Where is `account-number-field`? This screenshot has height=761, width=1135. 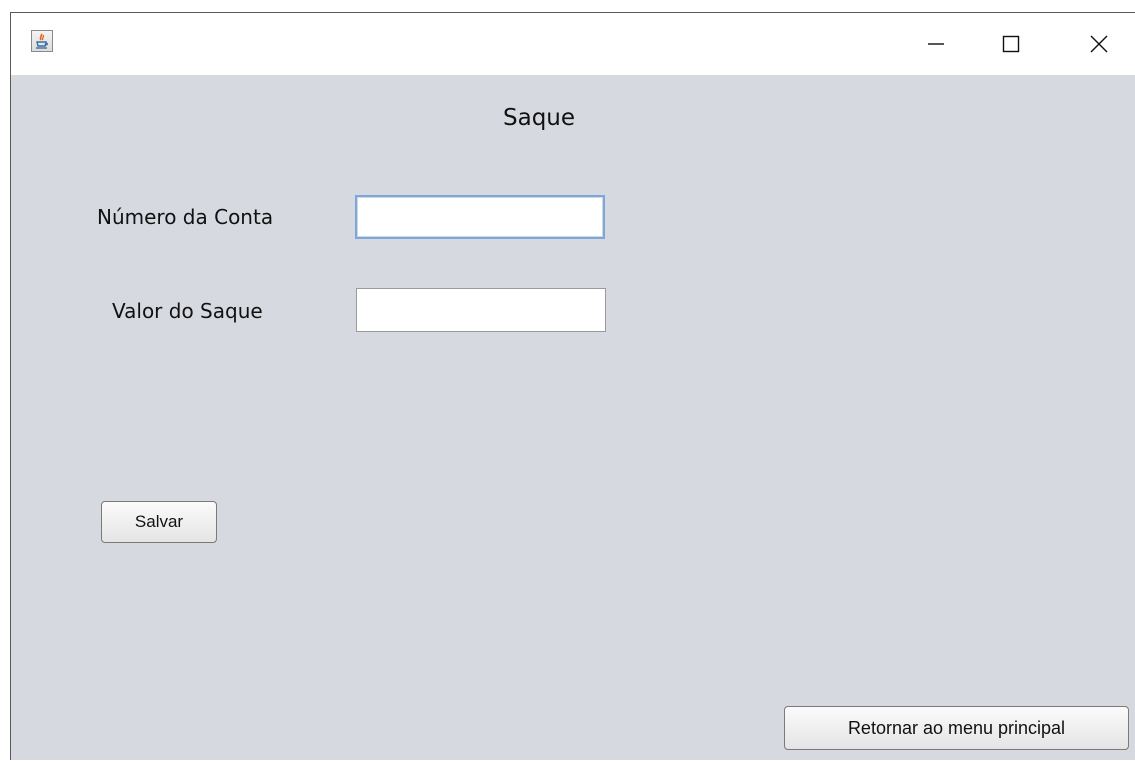 account-number-field is located at coordinates (480, 217).